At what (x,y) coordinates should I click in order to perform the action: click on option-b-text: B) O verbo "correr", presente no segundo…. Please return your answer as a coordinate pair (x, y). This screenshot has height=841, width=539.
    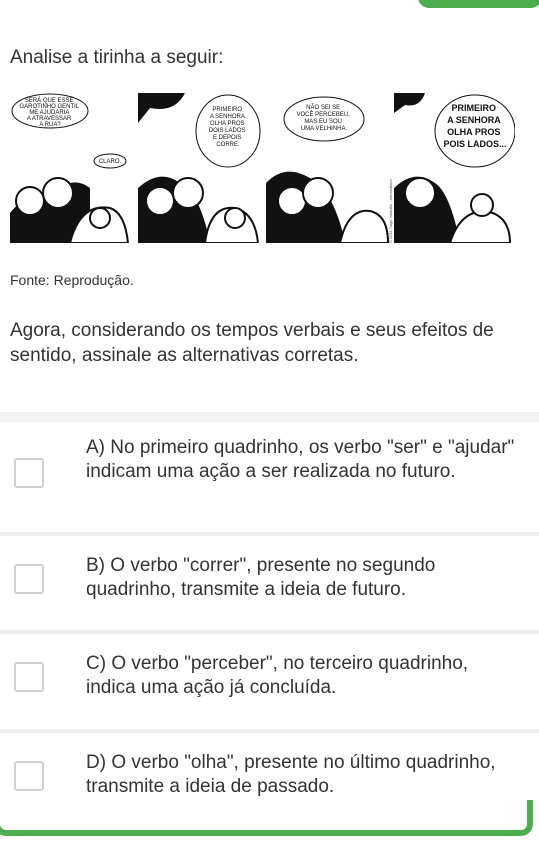
    Looking at the image, I should click on (261, 577).